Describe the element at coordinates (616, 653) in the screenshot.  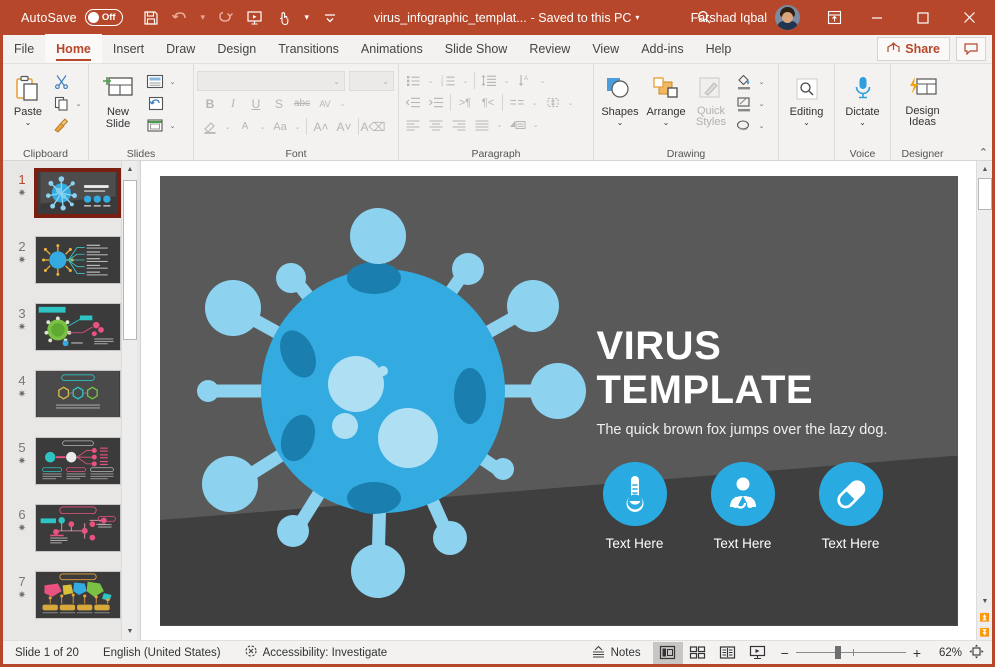
I see `notes-button: Notes` at that location.